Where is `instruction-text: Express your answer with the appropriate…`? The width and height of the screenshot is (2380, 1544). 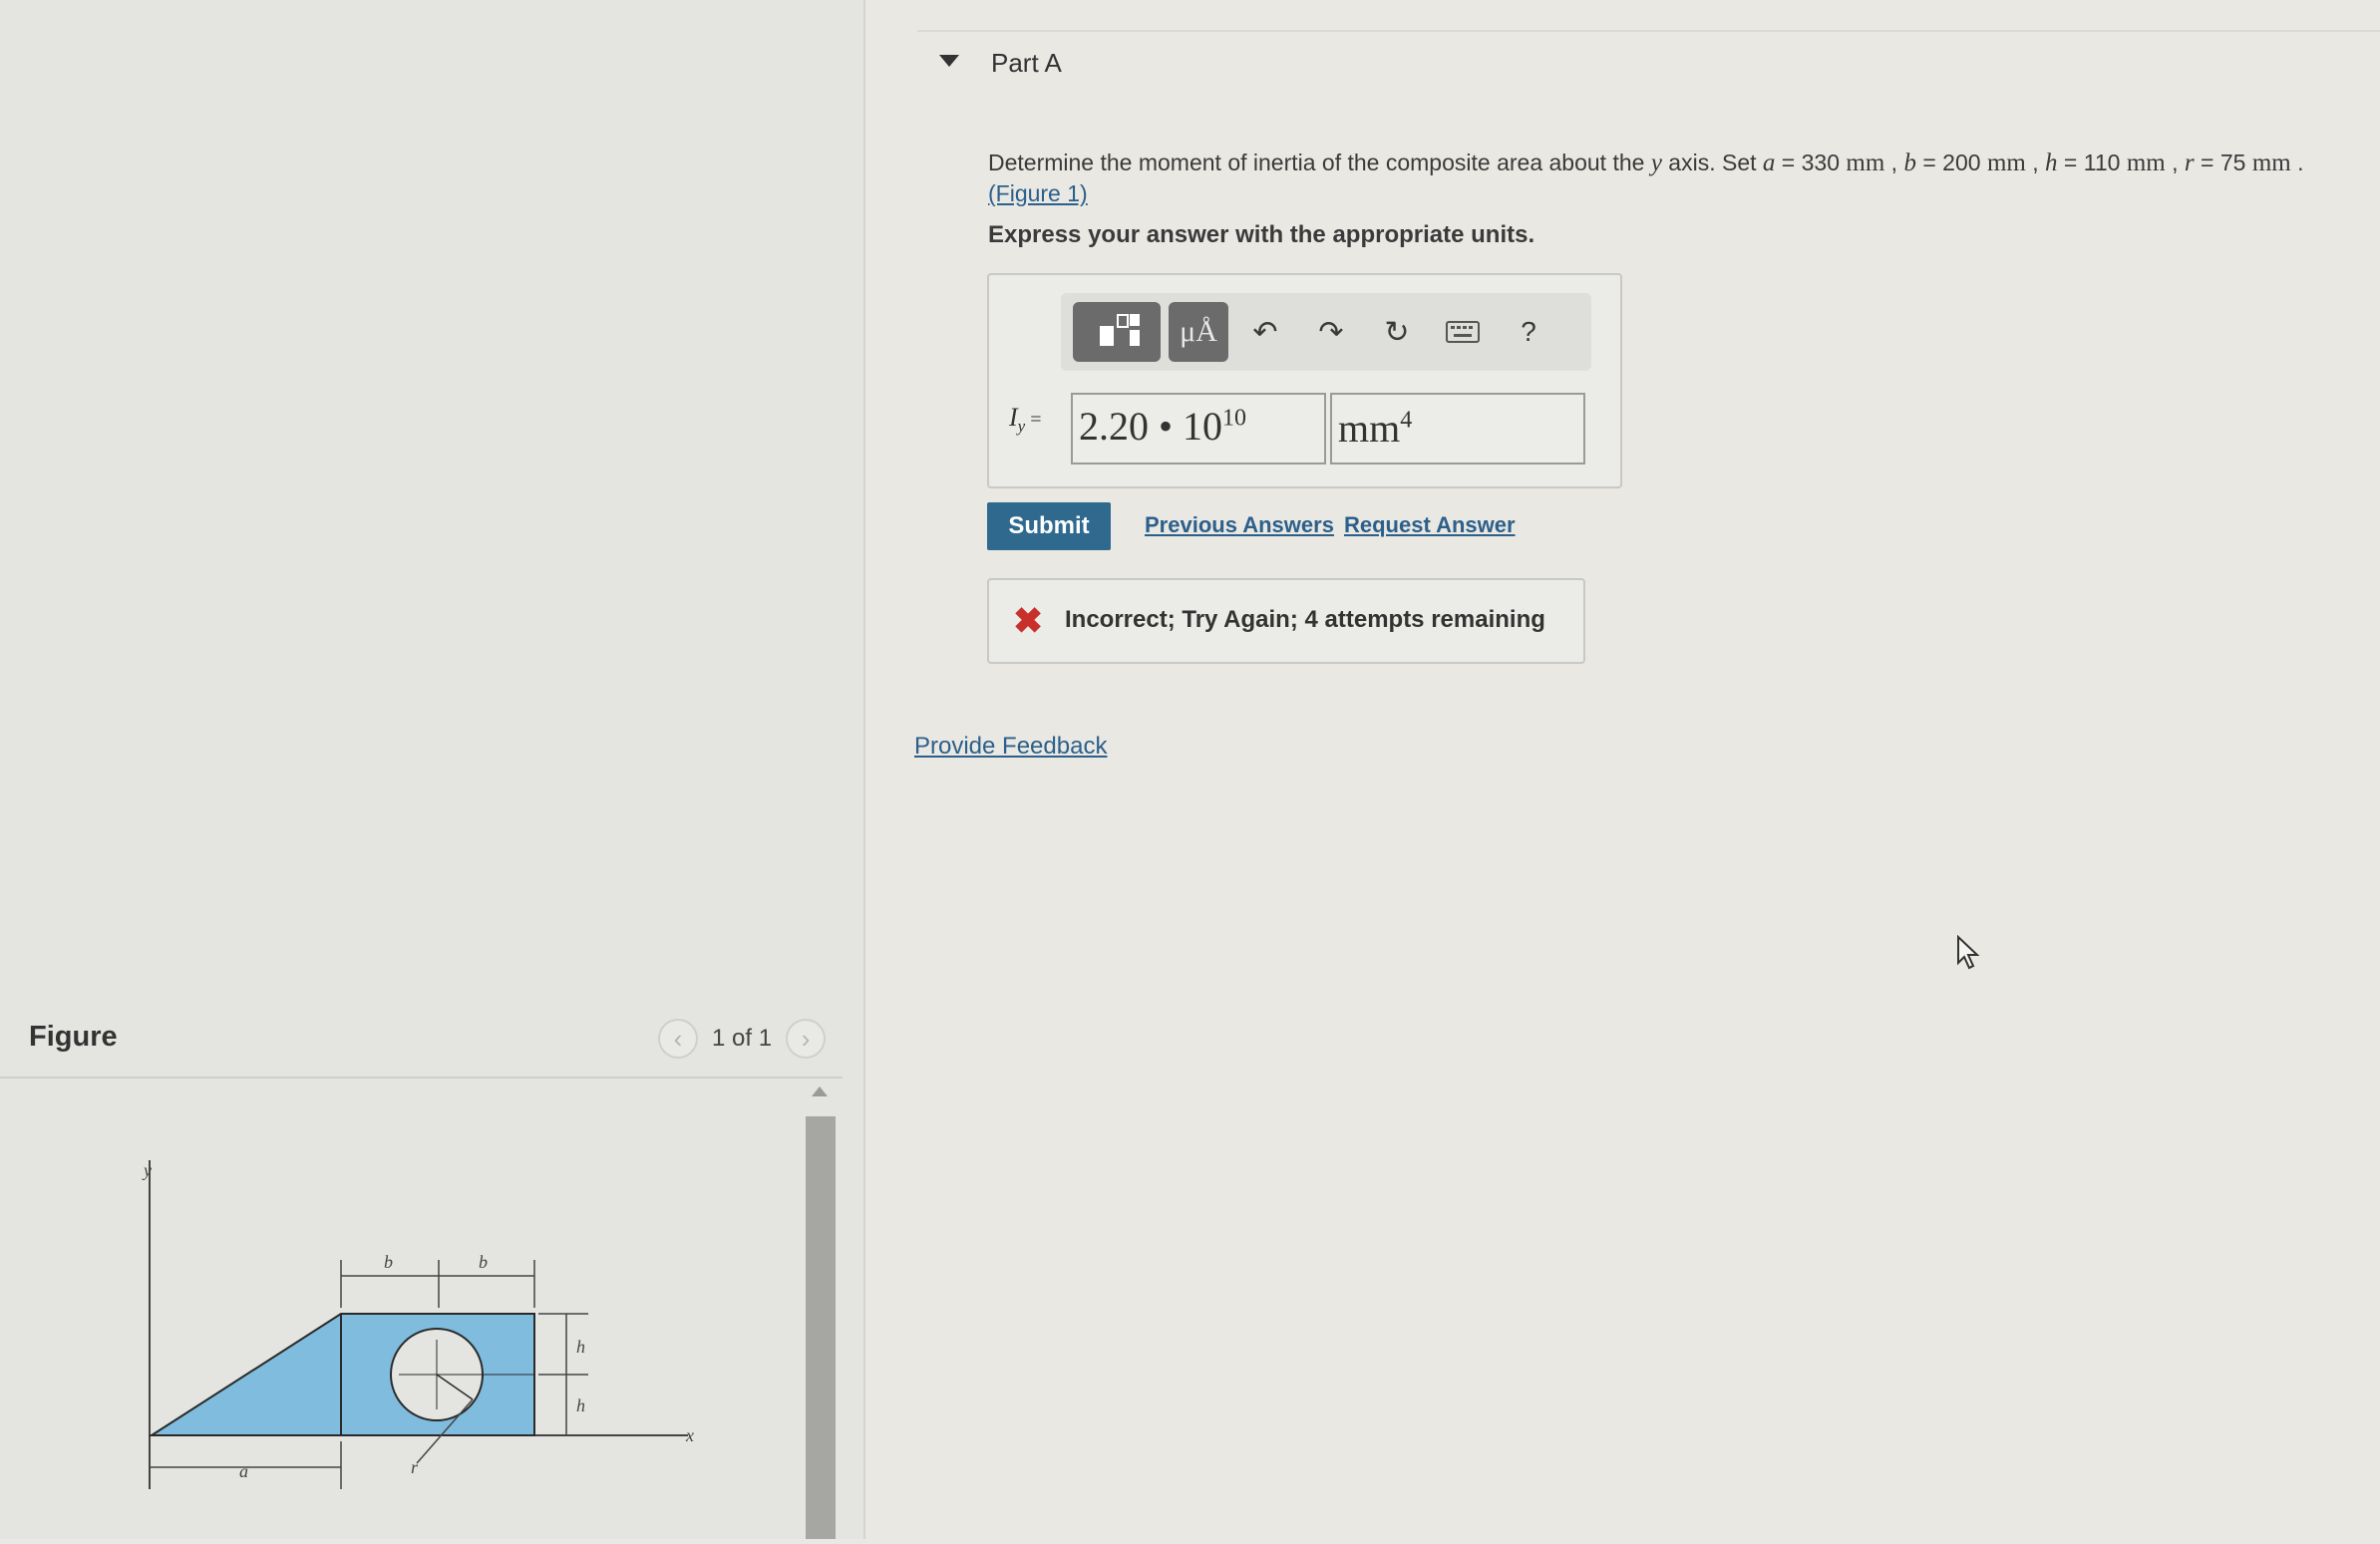
instruction-text: Express your answer with the appropriate… is located at coordinates (1261, 234).